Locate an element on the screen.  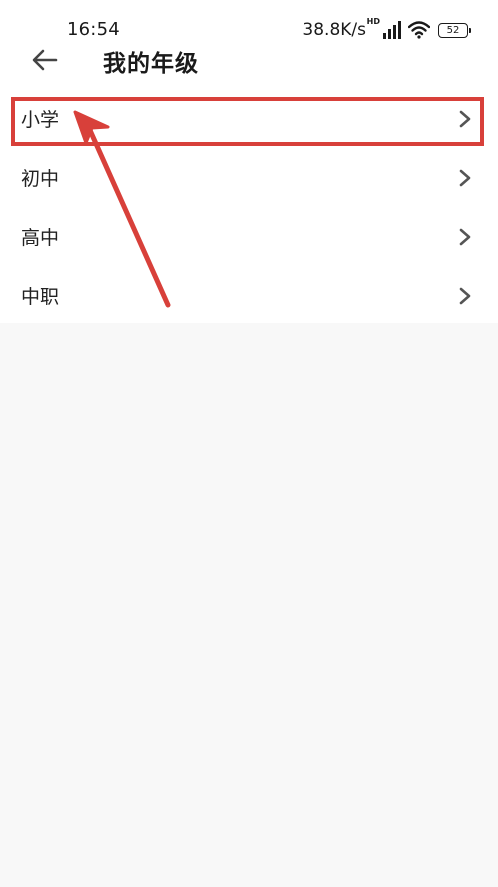
back-arrow-icon is located at coordinates (45, 60).